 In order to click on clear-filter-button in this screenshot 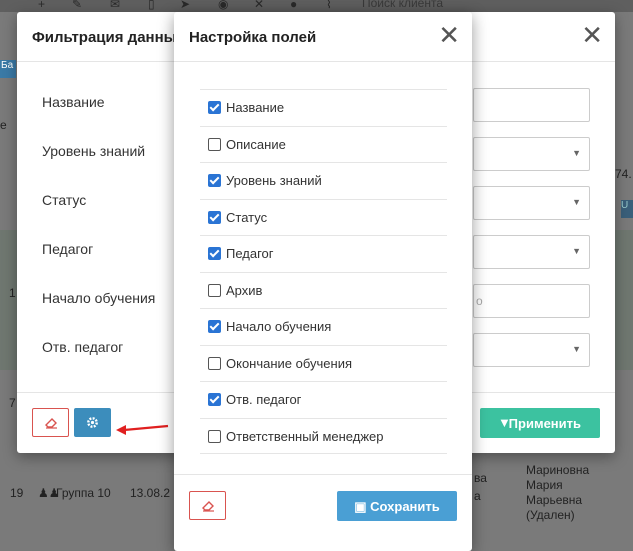, I will do `click(50, 422)`.